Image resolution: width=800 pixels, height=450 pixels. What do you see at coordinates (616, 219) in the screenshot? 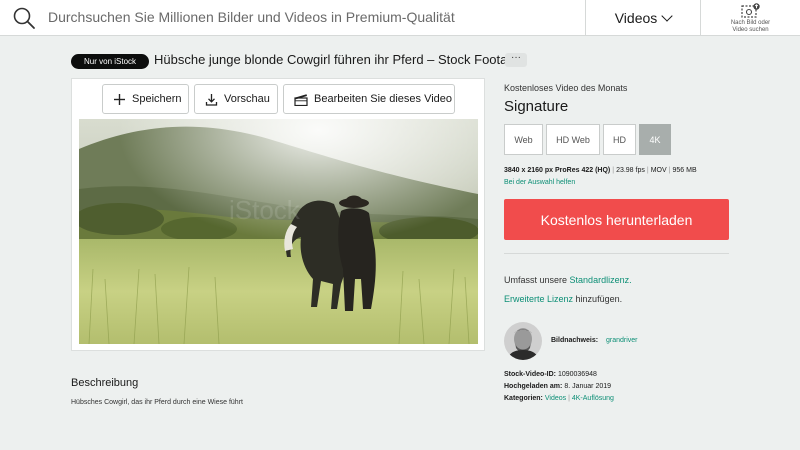
I see `download-button: Kostenlos herunterladen` at bounding box center [616, 219].